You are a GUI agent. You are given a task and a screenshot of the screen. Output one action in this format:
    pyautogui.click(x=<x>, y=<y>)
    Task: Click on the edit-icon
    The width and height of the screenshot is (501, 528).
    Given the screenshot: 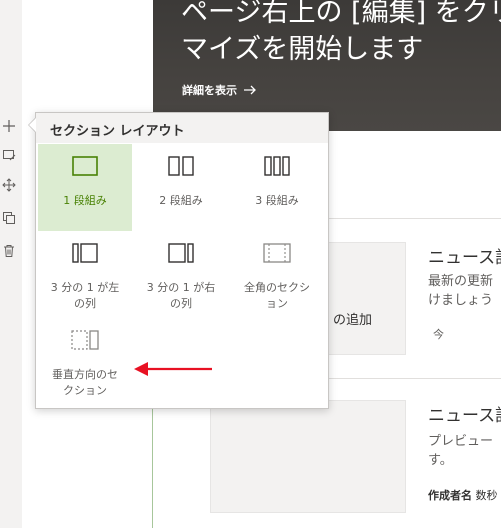 What is the action you would take?
    pyautogui.click(x=9, y=155)
    